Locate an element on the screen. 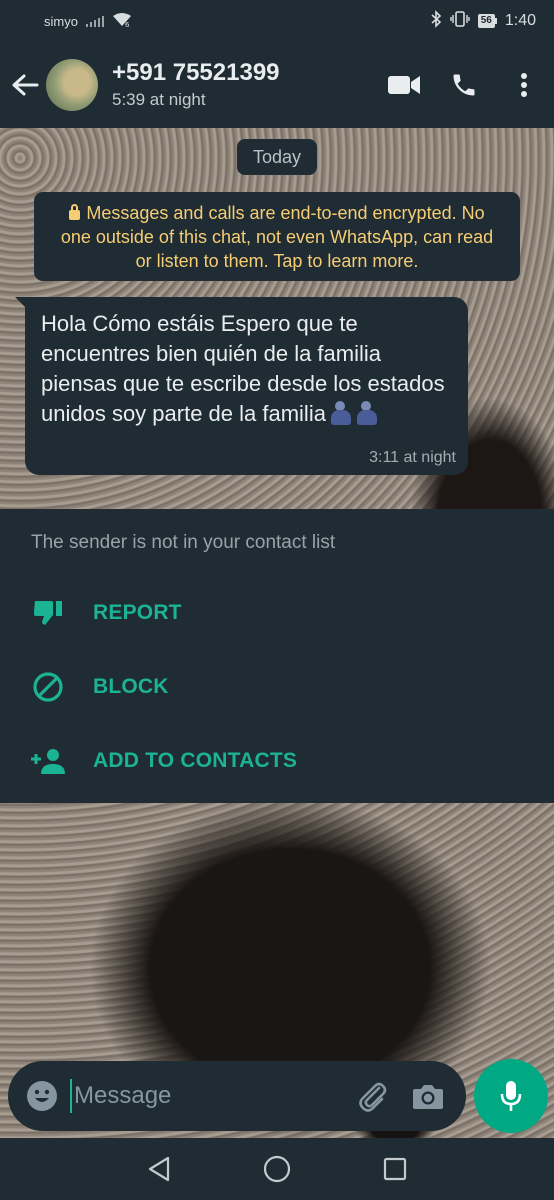 This screenshot has width=554, height=1200. wifi-icon: 6 is located at coordinates (122, 21).